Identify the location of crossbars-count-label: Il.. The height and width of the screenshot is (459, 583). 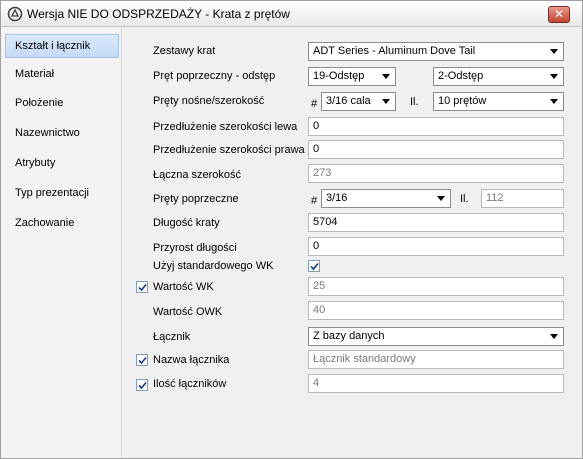
(464, 199).